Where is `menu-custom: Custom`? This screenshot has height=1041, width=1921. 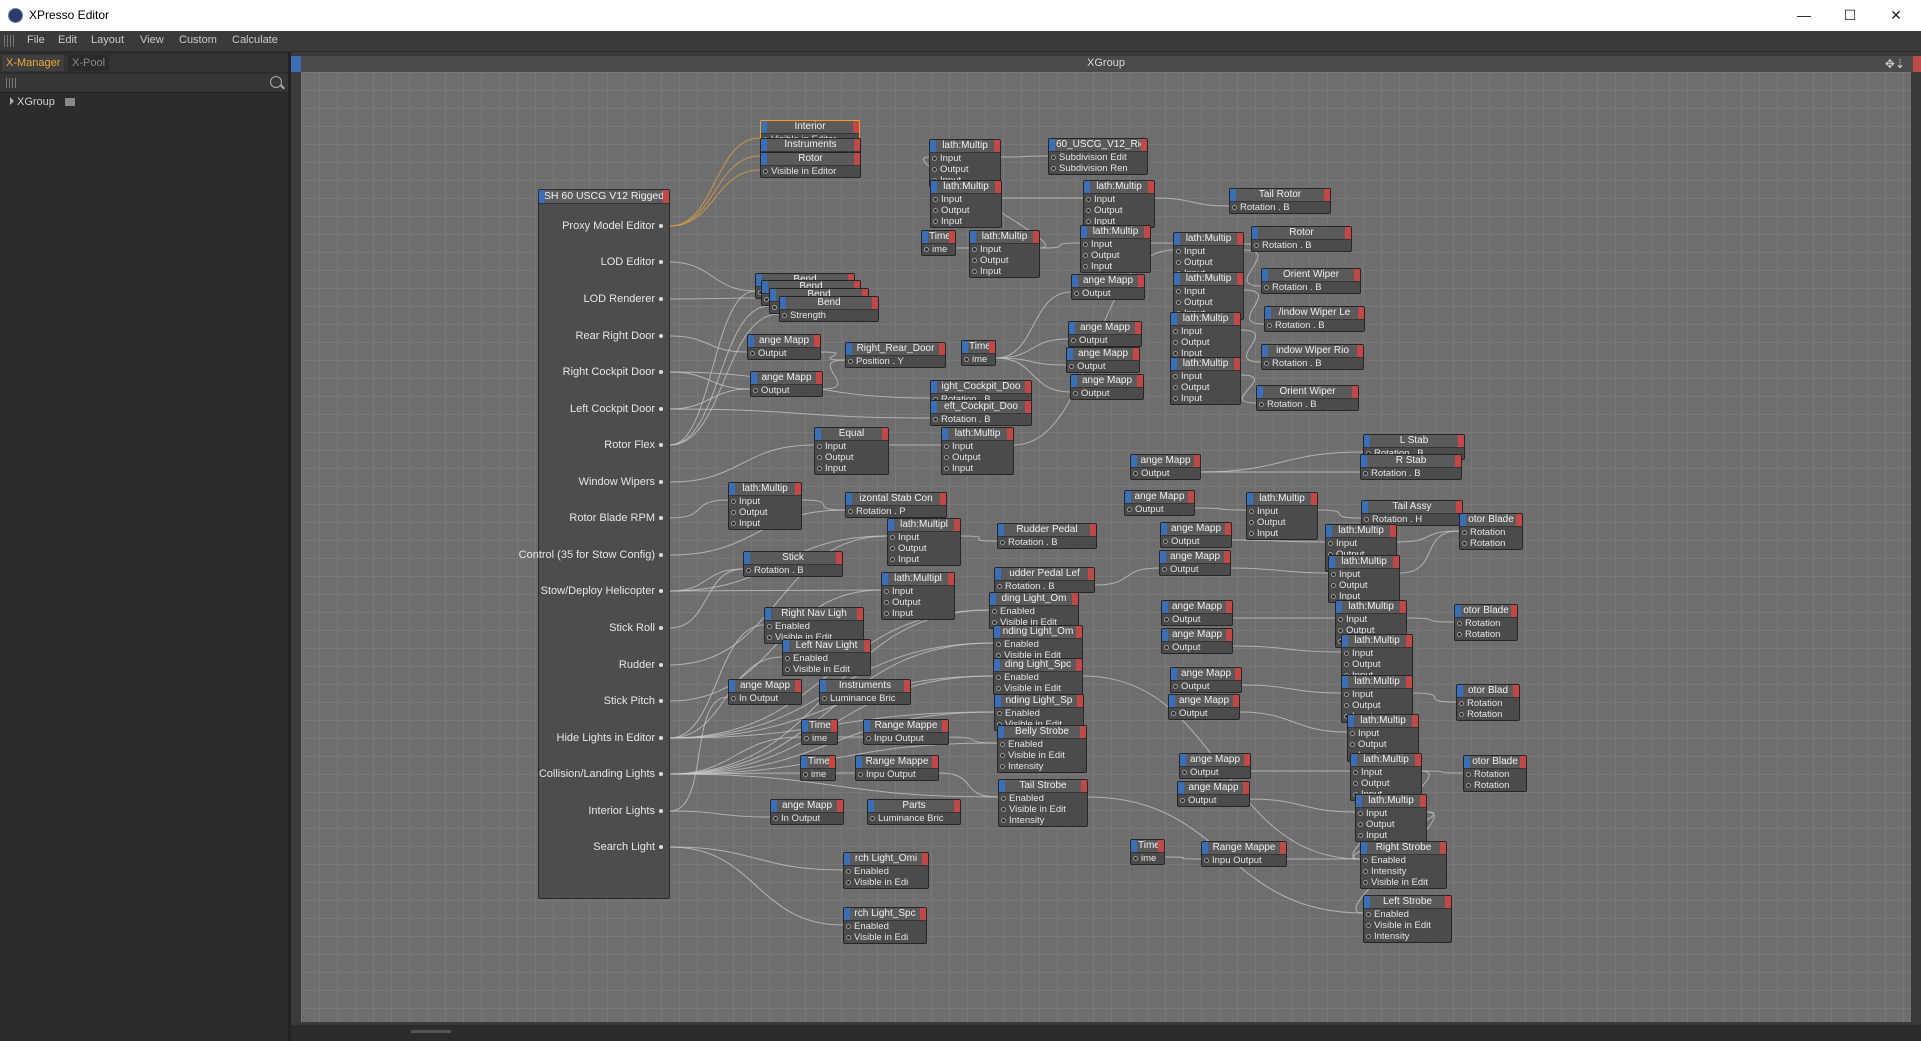
menu-custom: Custom is located at coordinates (198, 40).